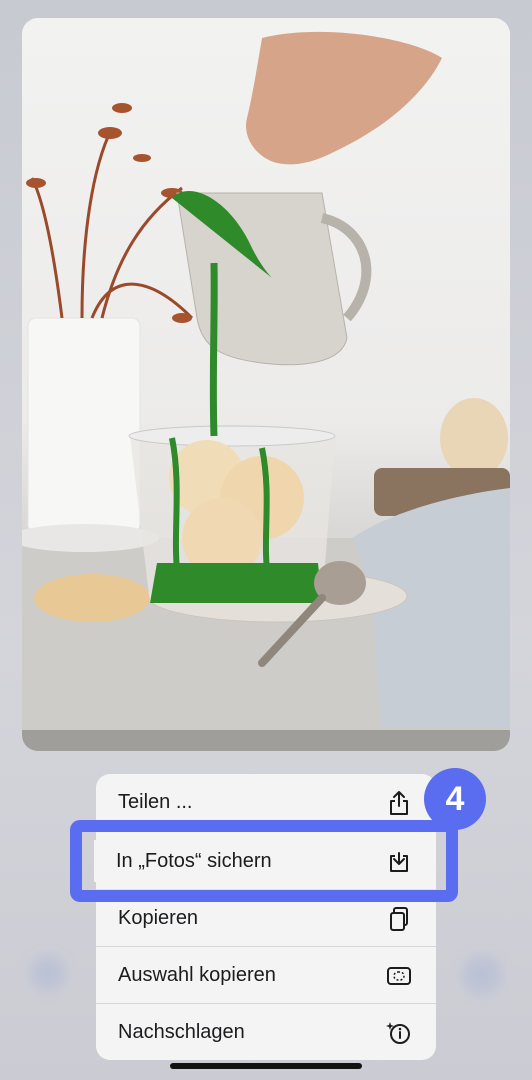 This screenshot has width=532, height=1080. What do you see at coordinates (474, 438) in the screenshot?
I see `bread` at bounding box center [474, 438].